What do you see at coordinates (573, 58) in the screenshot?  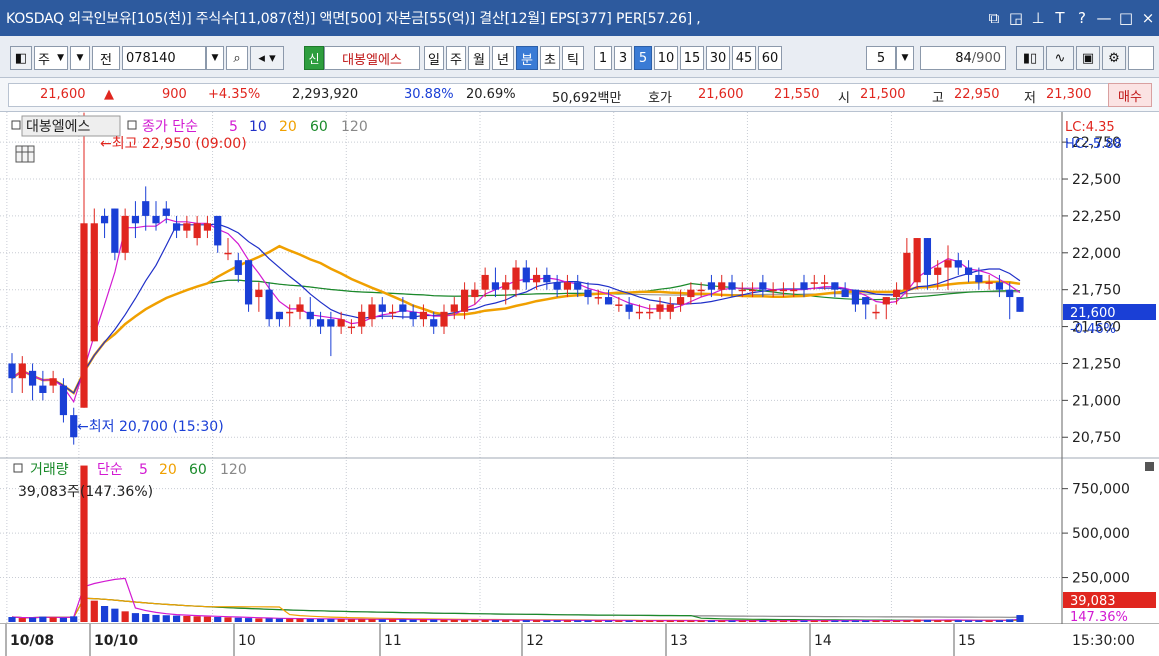 I see `period-tab: 틱` at bounding box center [573, 58].